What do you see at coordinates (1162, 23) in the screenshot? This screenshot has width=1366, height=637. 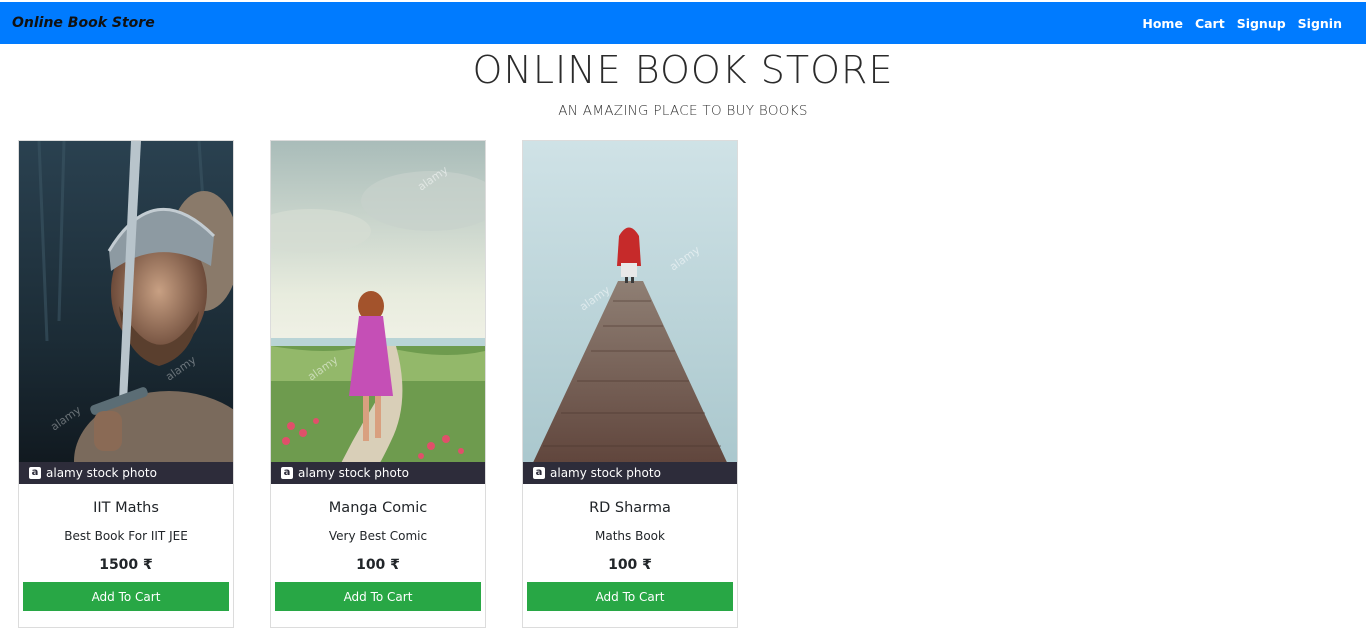 I see `nav-home-link: Home` at bounding box center [1162, 23].